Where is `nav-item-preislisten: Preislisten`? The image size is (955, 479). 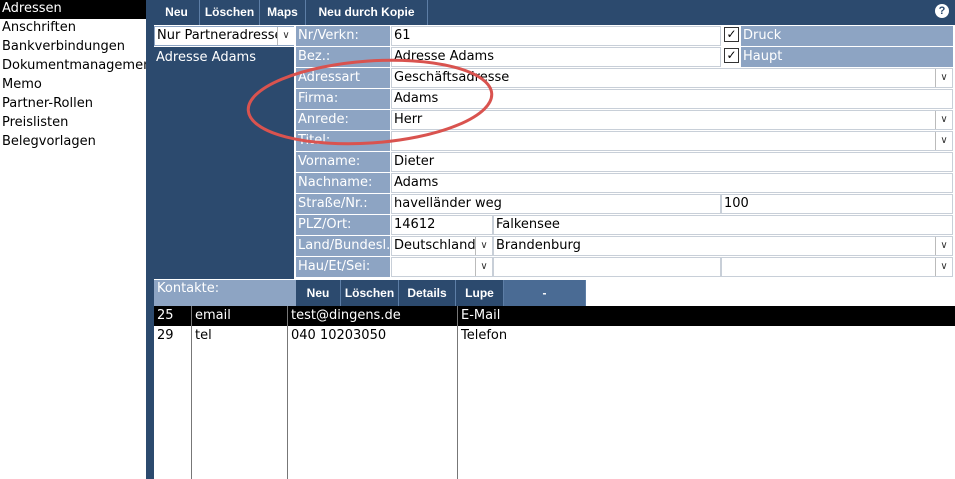
nav-item-preislisten: Preislisten is located at coordinates (73, 123).